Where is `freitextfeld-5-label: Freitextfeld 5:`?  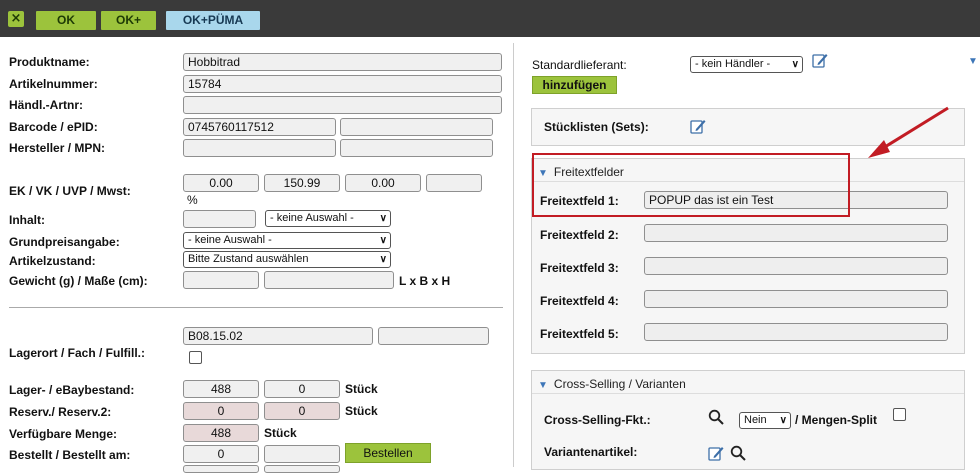 freitextfeld-5-label: Freitextfeld 5: is located at coordinates (579, 334).